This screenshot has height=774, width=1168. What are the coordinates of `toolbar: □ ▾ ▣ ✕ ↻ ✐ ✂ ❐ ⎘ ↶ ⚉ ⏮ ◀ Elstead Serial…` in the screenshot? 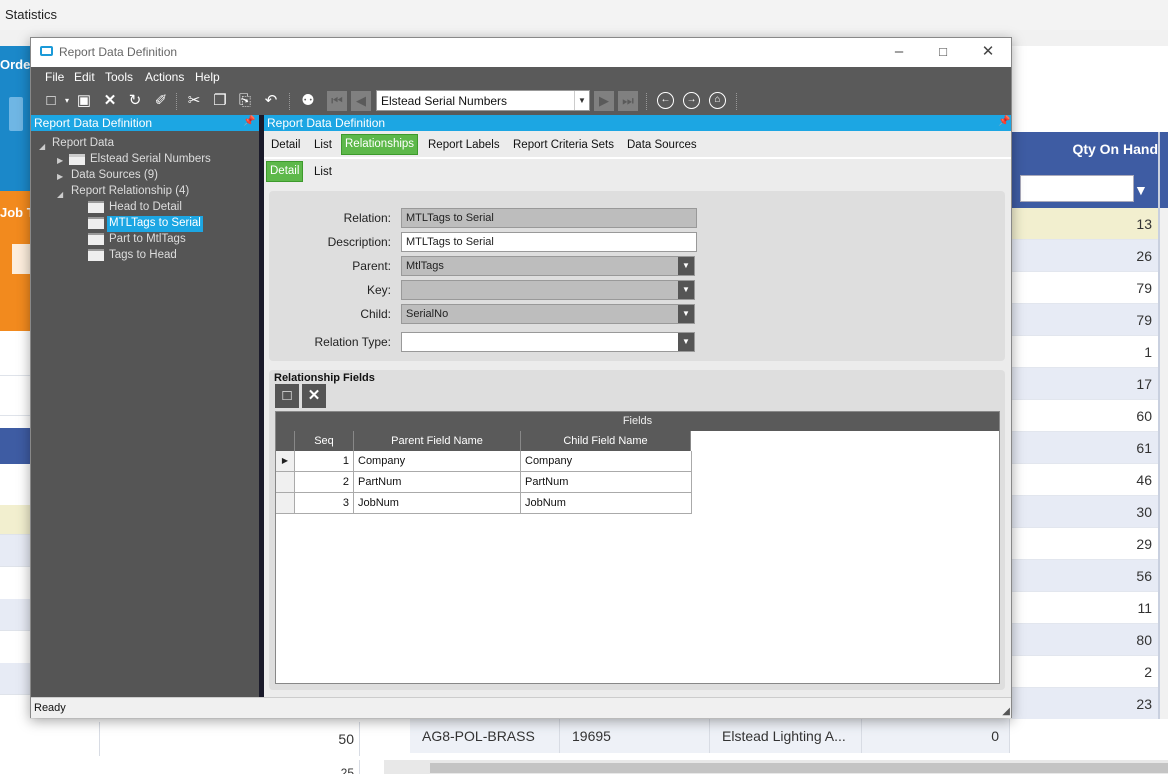 It's located at (521, 101).